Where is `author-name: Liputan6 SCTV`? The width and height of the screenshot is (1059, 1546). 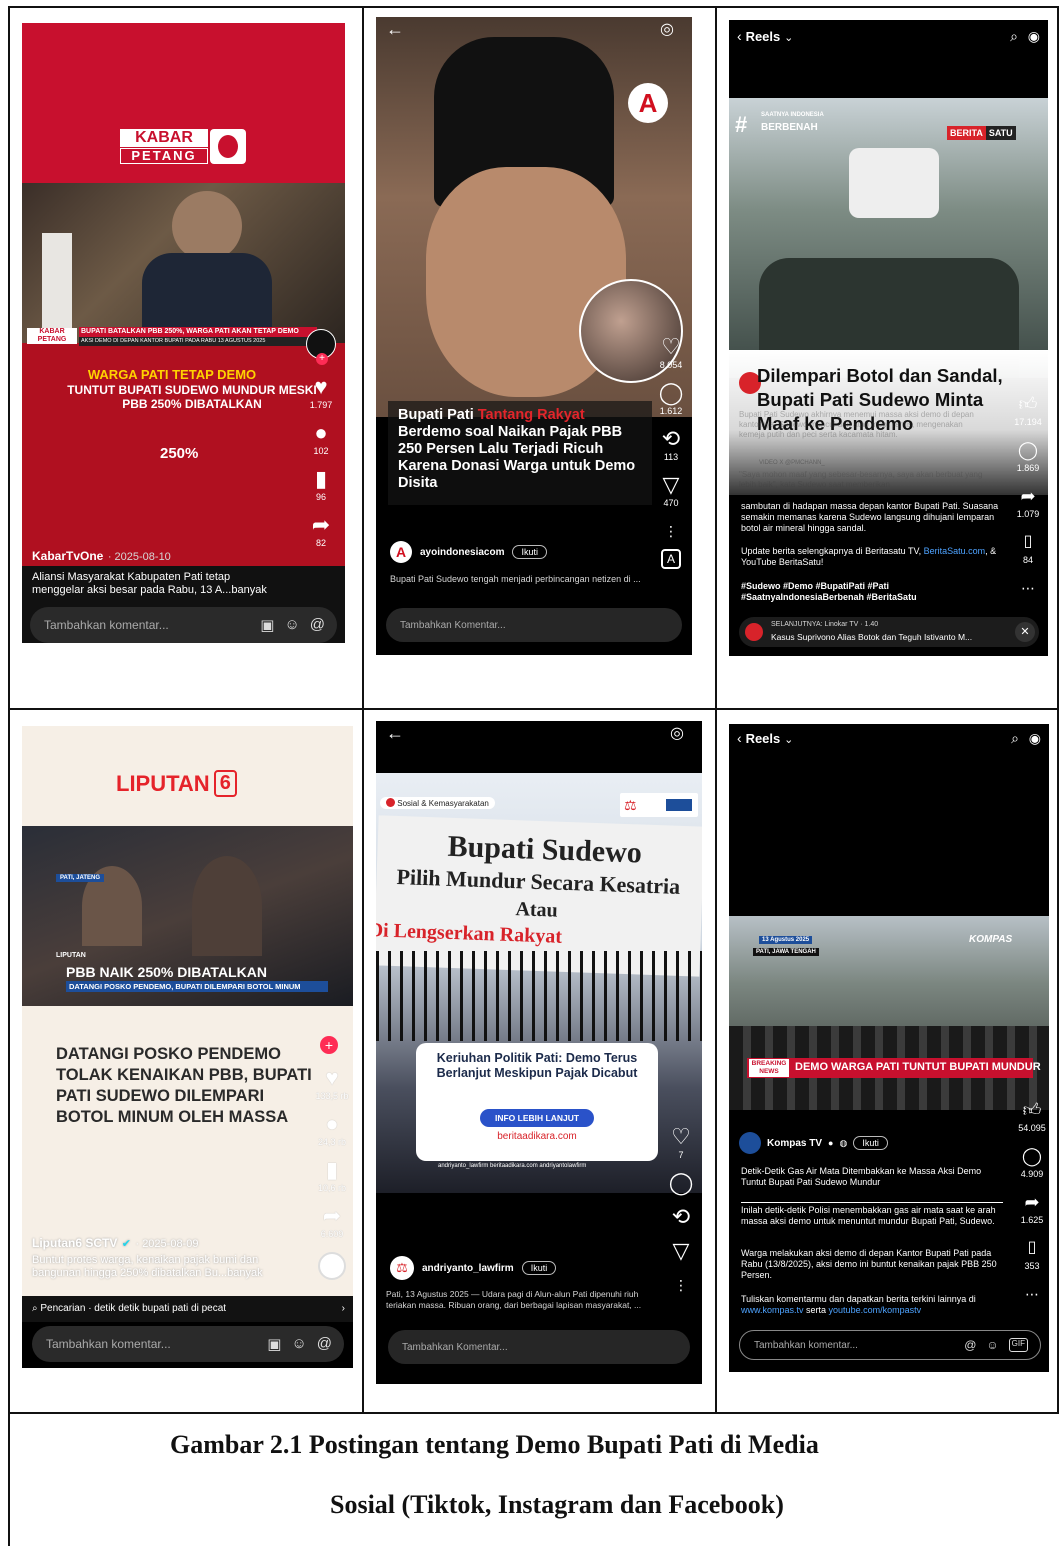 author-name: Liputan6 SCTV is located at coordinates (74, 1243).